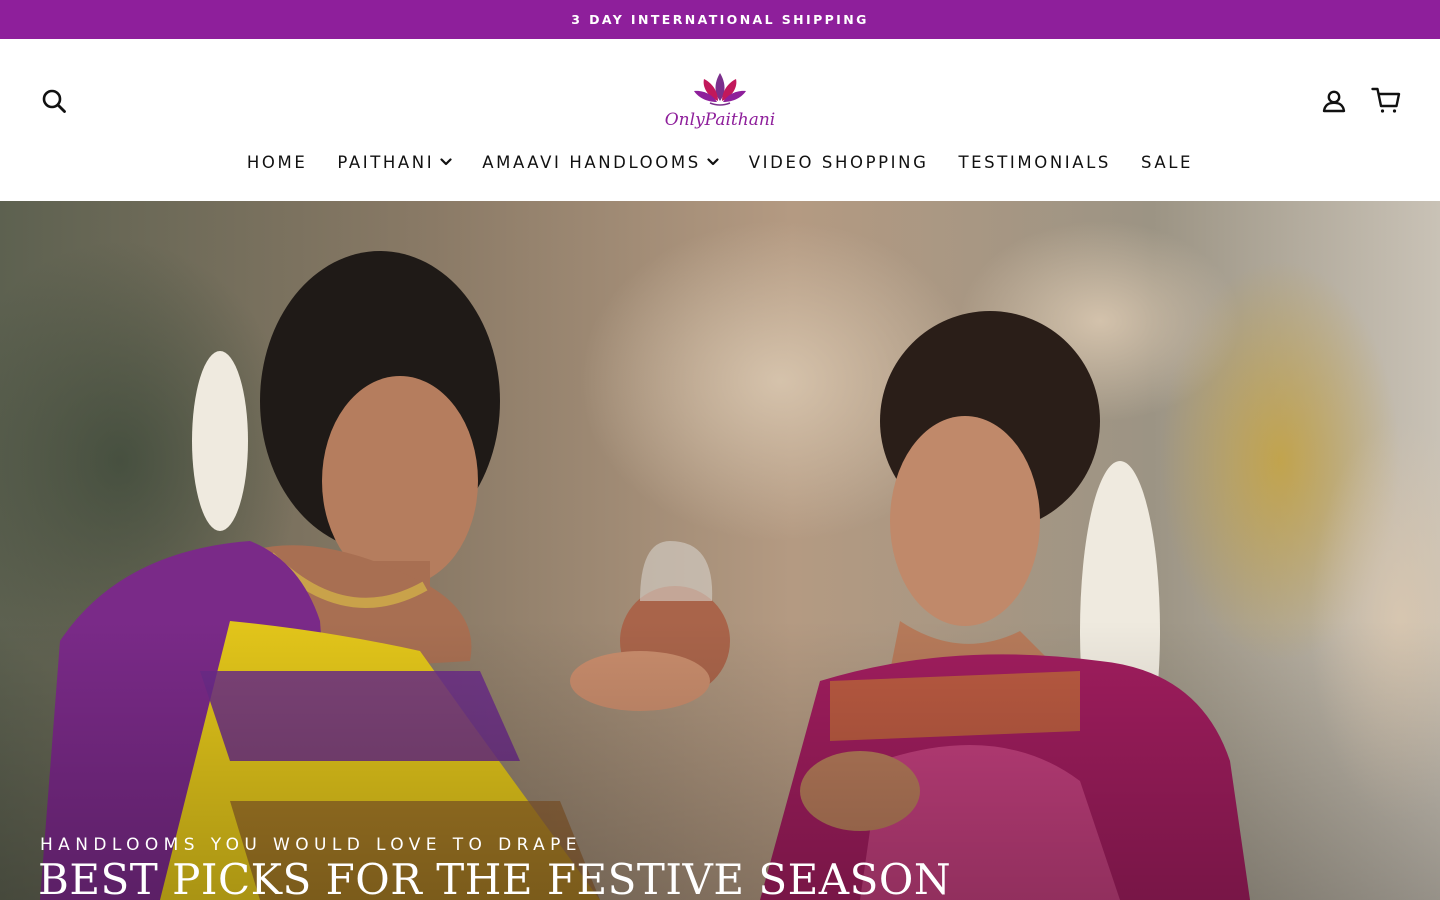  I want to click on site-logo: OnlyPaithani, so click(720, 100).